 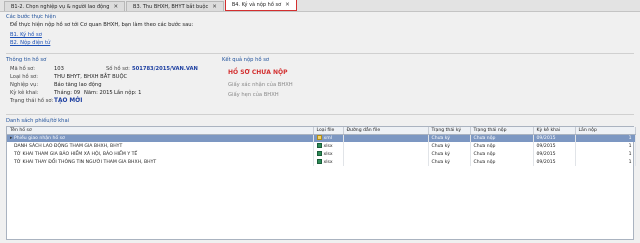 I want to click on operation-value: Báo tăng lao động, so click(x=78, y=85).